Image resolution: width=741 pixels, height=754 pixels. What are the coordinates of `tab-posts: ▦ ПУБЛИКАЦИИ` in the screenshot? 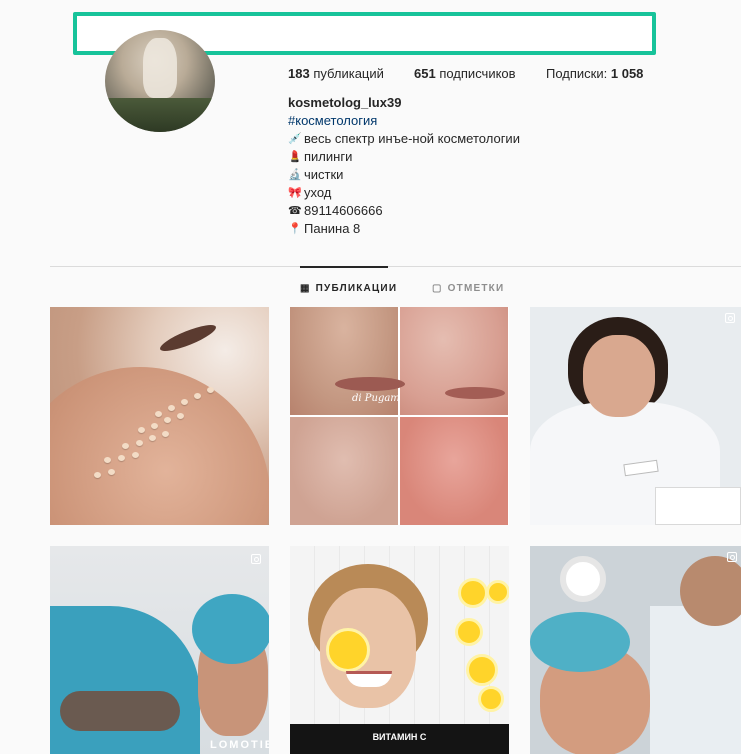 It's located at (348, 288).